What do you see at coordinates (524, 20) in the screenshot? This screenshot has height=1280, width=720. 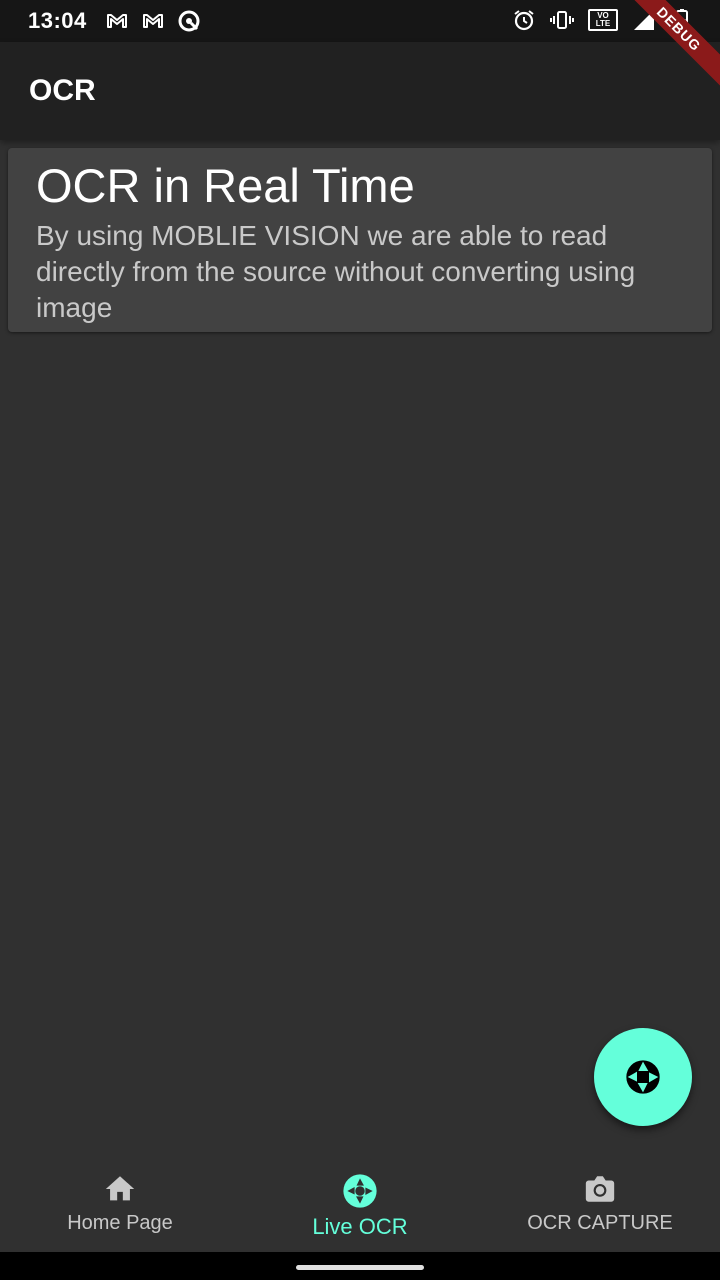 I see `alarm-icon` at bounding box center [524, 20].